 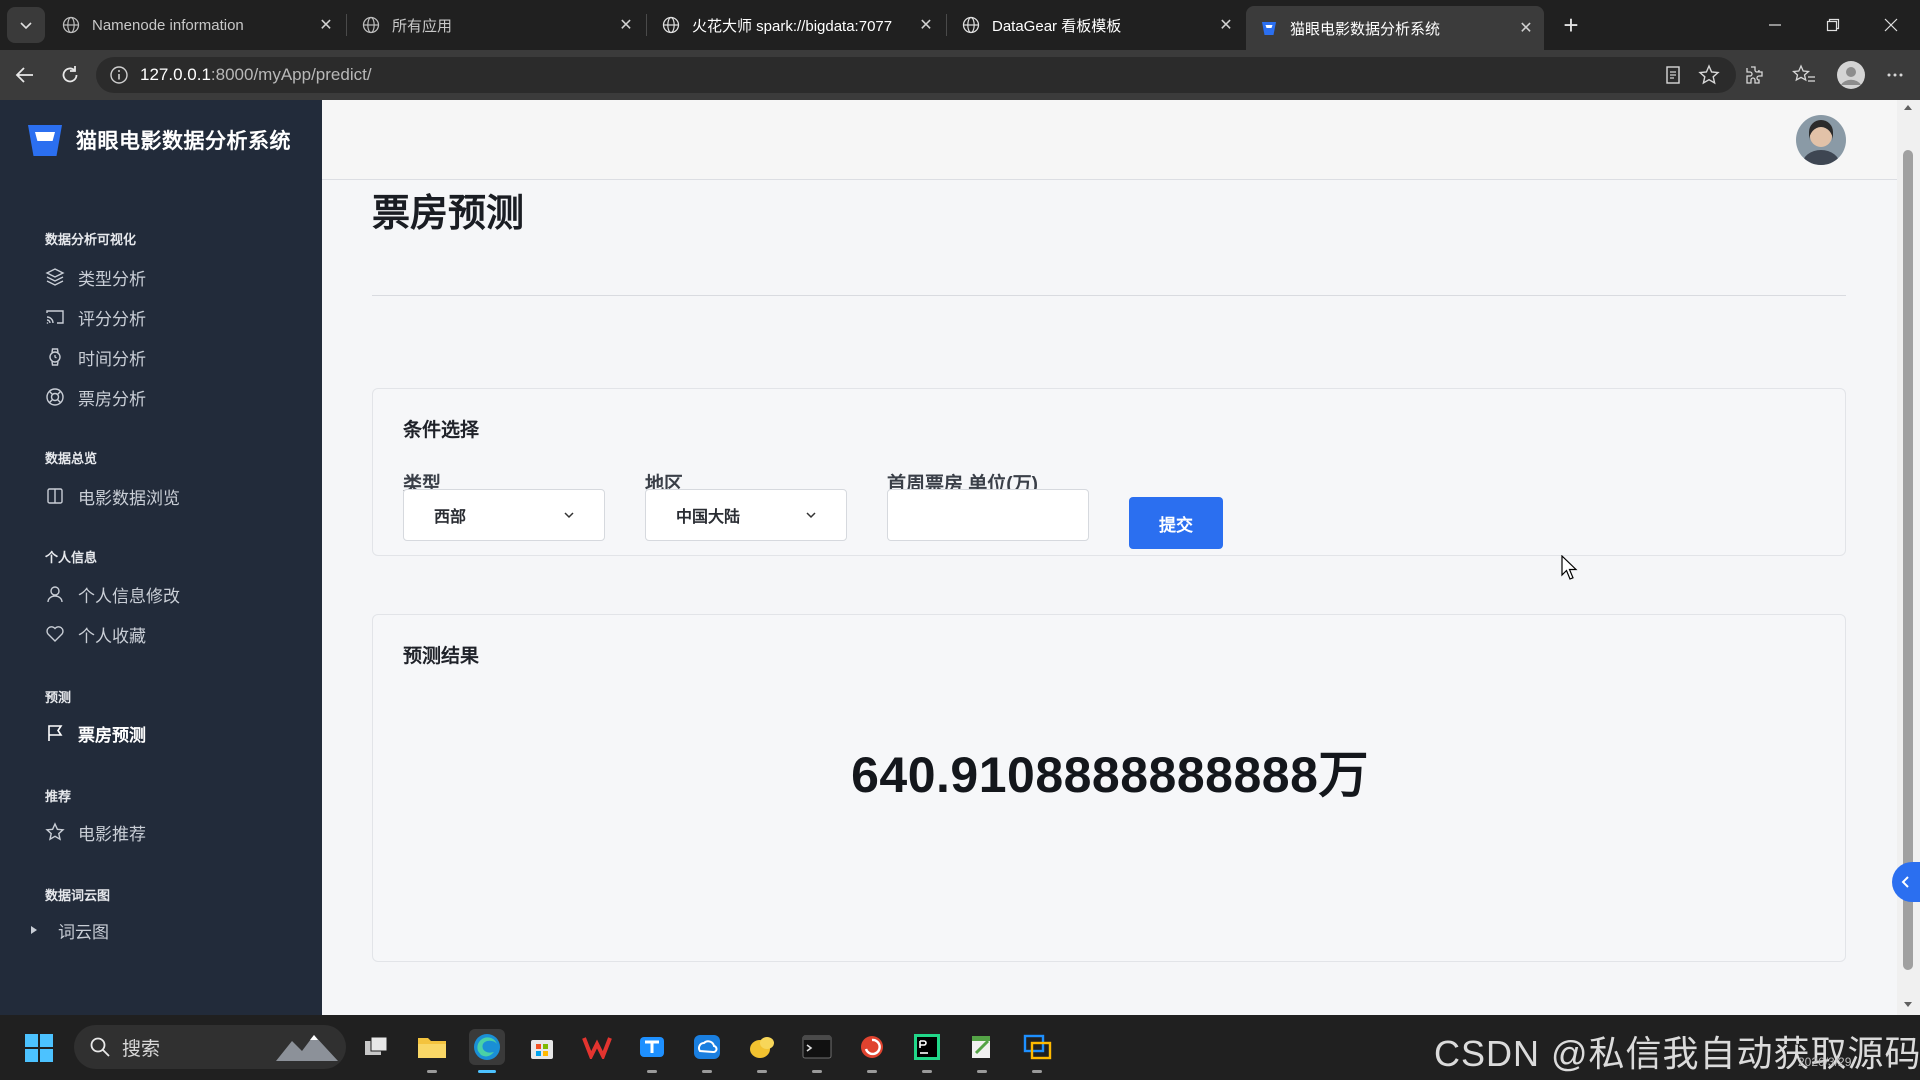 I want to click on url-host: 127.0.0.1, so click(x=175, y=74).